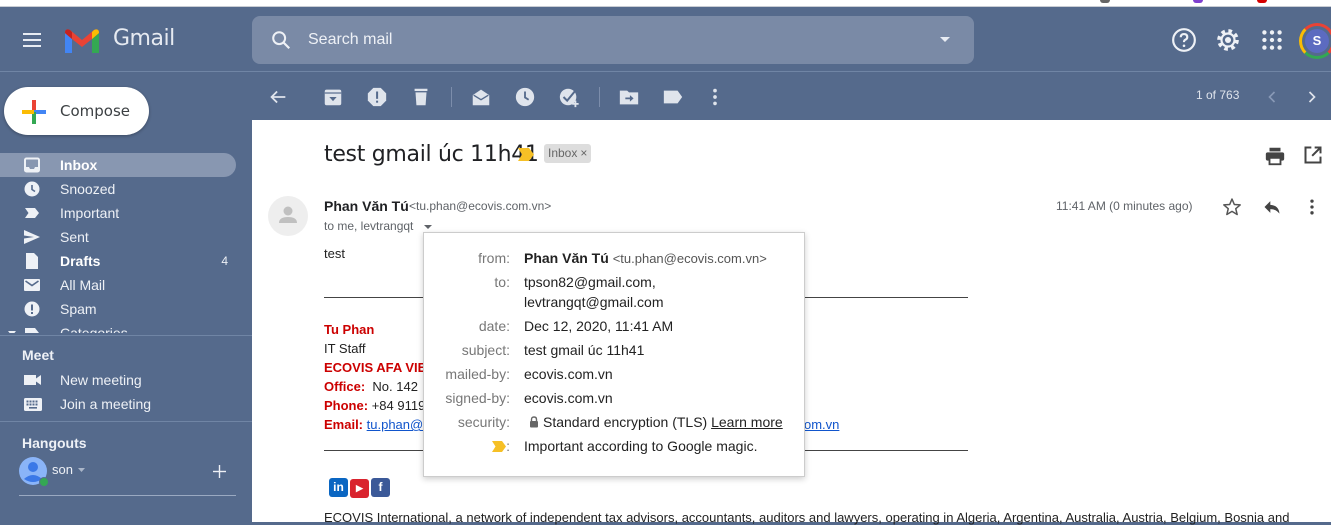 This screenshot has width=1331, height=525. Describe the element at coordinates (118, 309) in the screenshot. I see `sidebar-item-spam: Spam` at that location.